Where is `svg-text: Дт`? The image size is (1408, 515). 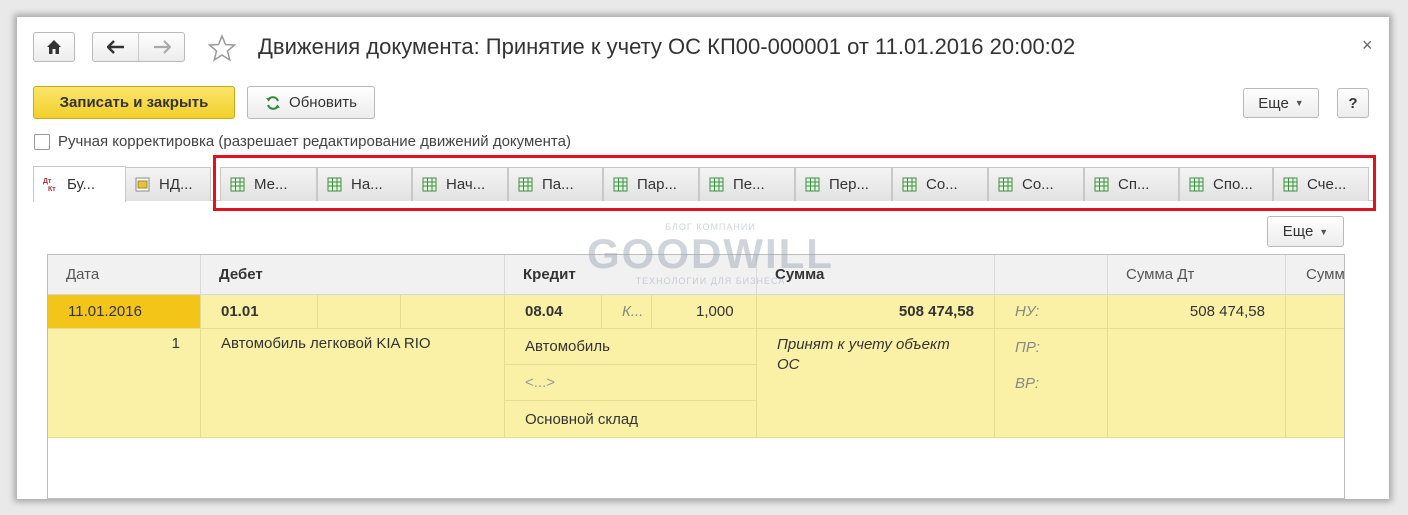 svg-text: Дт is located at coordinates (47, 181).